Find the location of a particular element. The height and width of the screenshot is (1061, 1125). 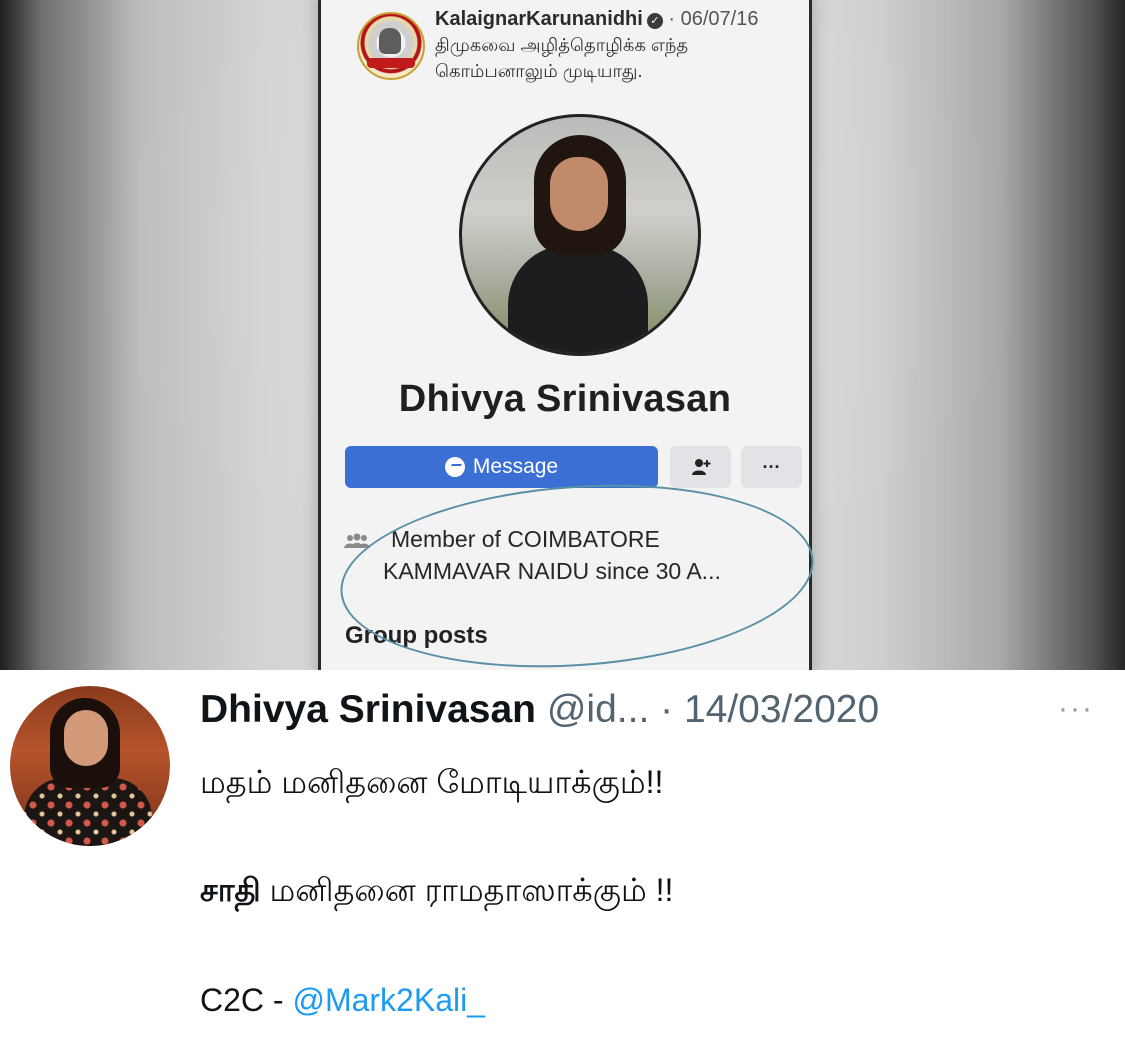

messenger-icon is located at coordinates (454, 467).